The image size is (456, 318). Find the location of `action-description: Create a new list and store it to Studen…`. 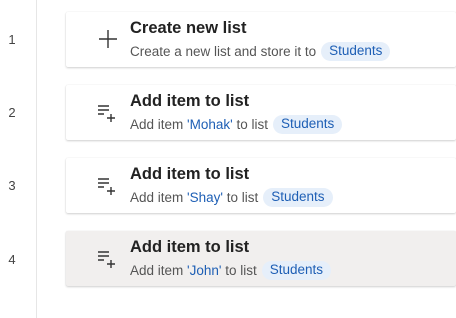

action-description: Create a new list and store it to Studen… is located at coordinates (260, 51).